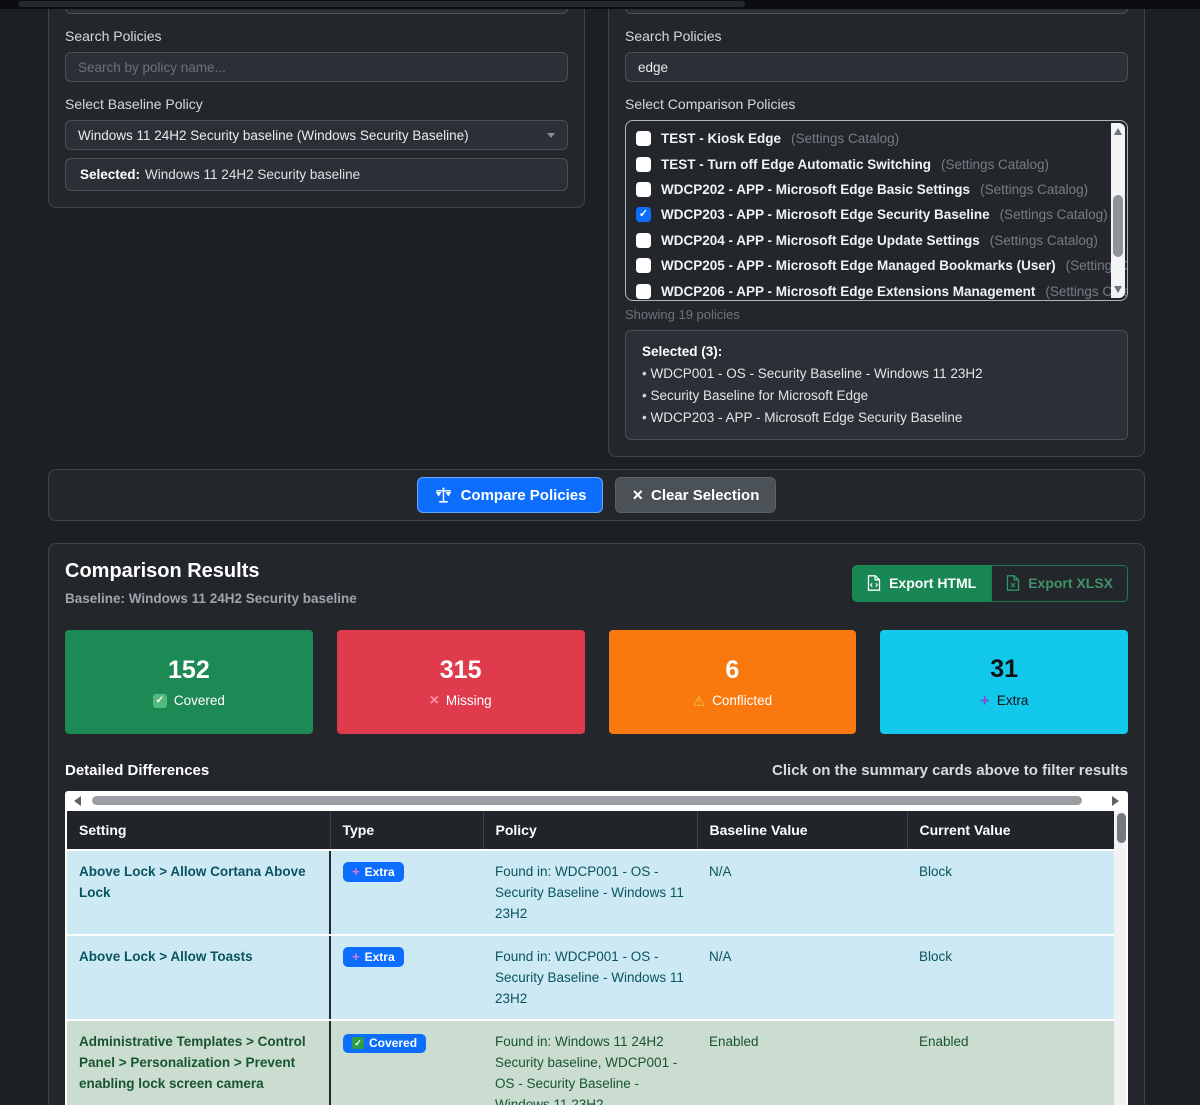 The width and height of the screenshot is (1200, 1105). I want to click on covered-badge: ✓ Covered, so click(385, 1043).